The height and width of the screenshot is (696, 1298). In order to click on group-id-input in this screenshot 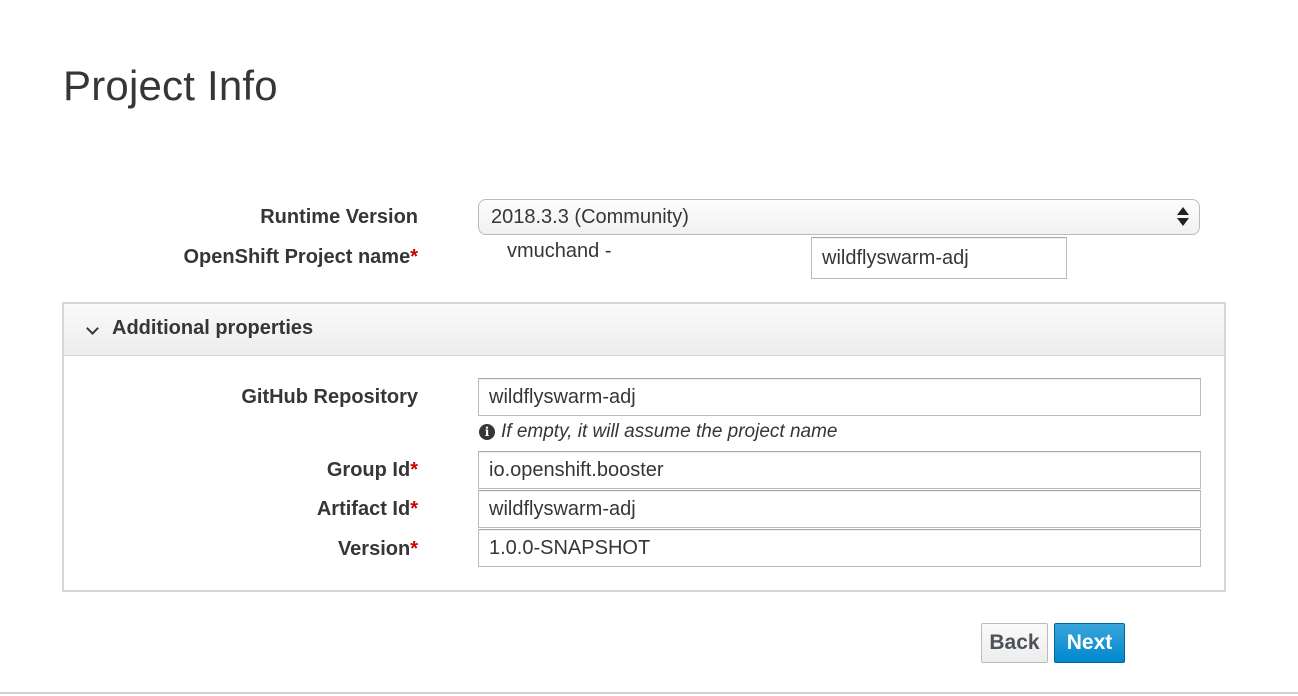, I will do `click(839, 470)`.